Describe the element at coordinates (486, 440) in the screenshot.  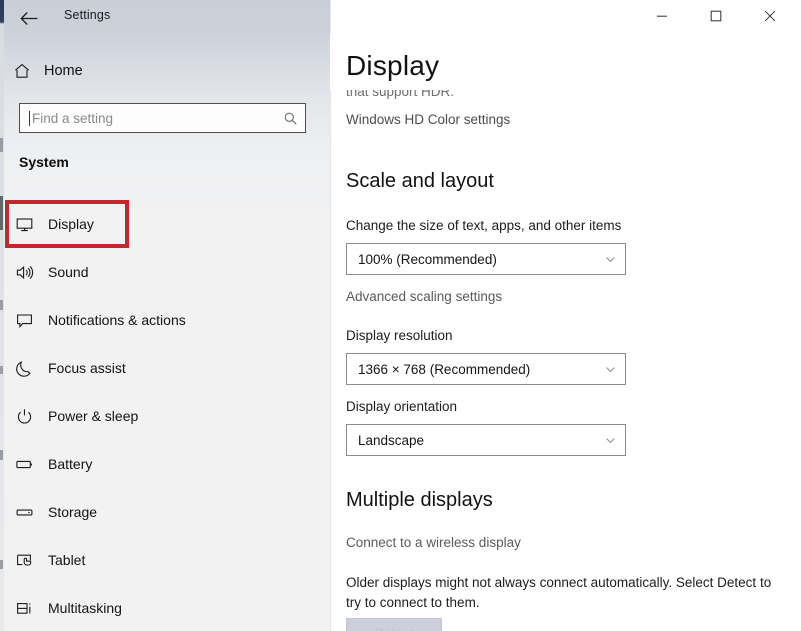
I see `orientation-dropdown: Landscape` at that location.